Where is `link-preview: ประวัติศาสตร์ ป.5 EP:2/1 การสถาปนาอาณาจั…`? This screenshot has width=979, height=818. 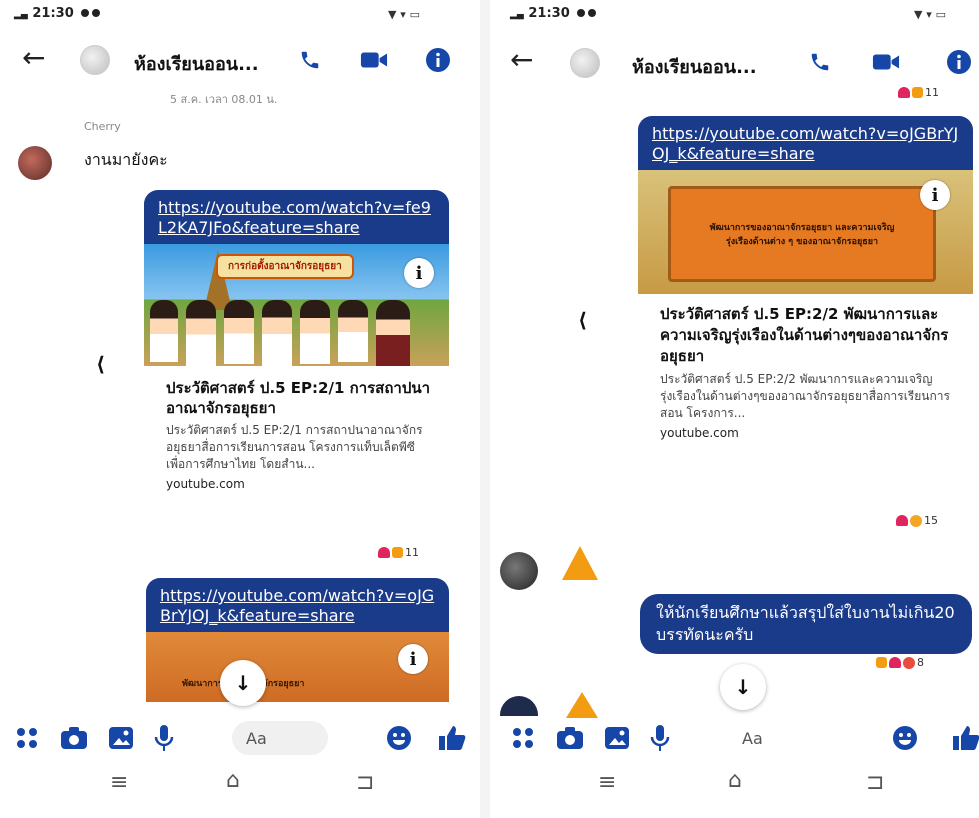 link-preview: ประวัติศาสตร์ ป.5 EP:2/1 การสถาปนาอาณาจั… is located at coordinates (296, 433).